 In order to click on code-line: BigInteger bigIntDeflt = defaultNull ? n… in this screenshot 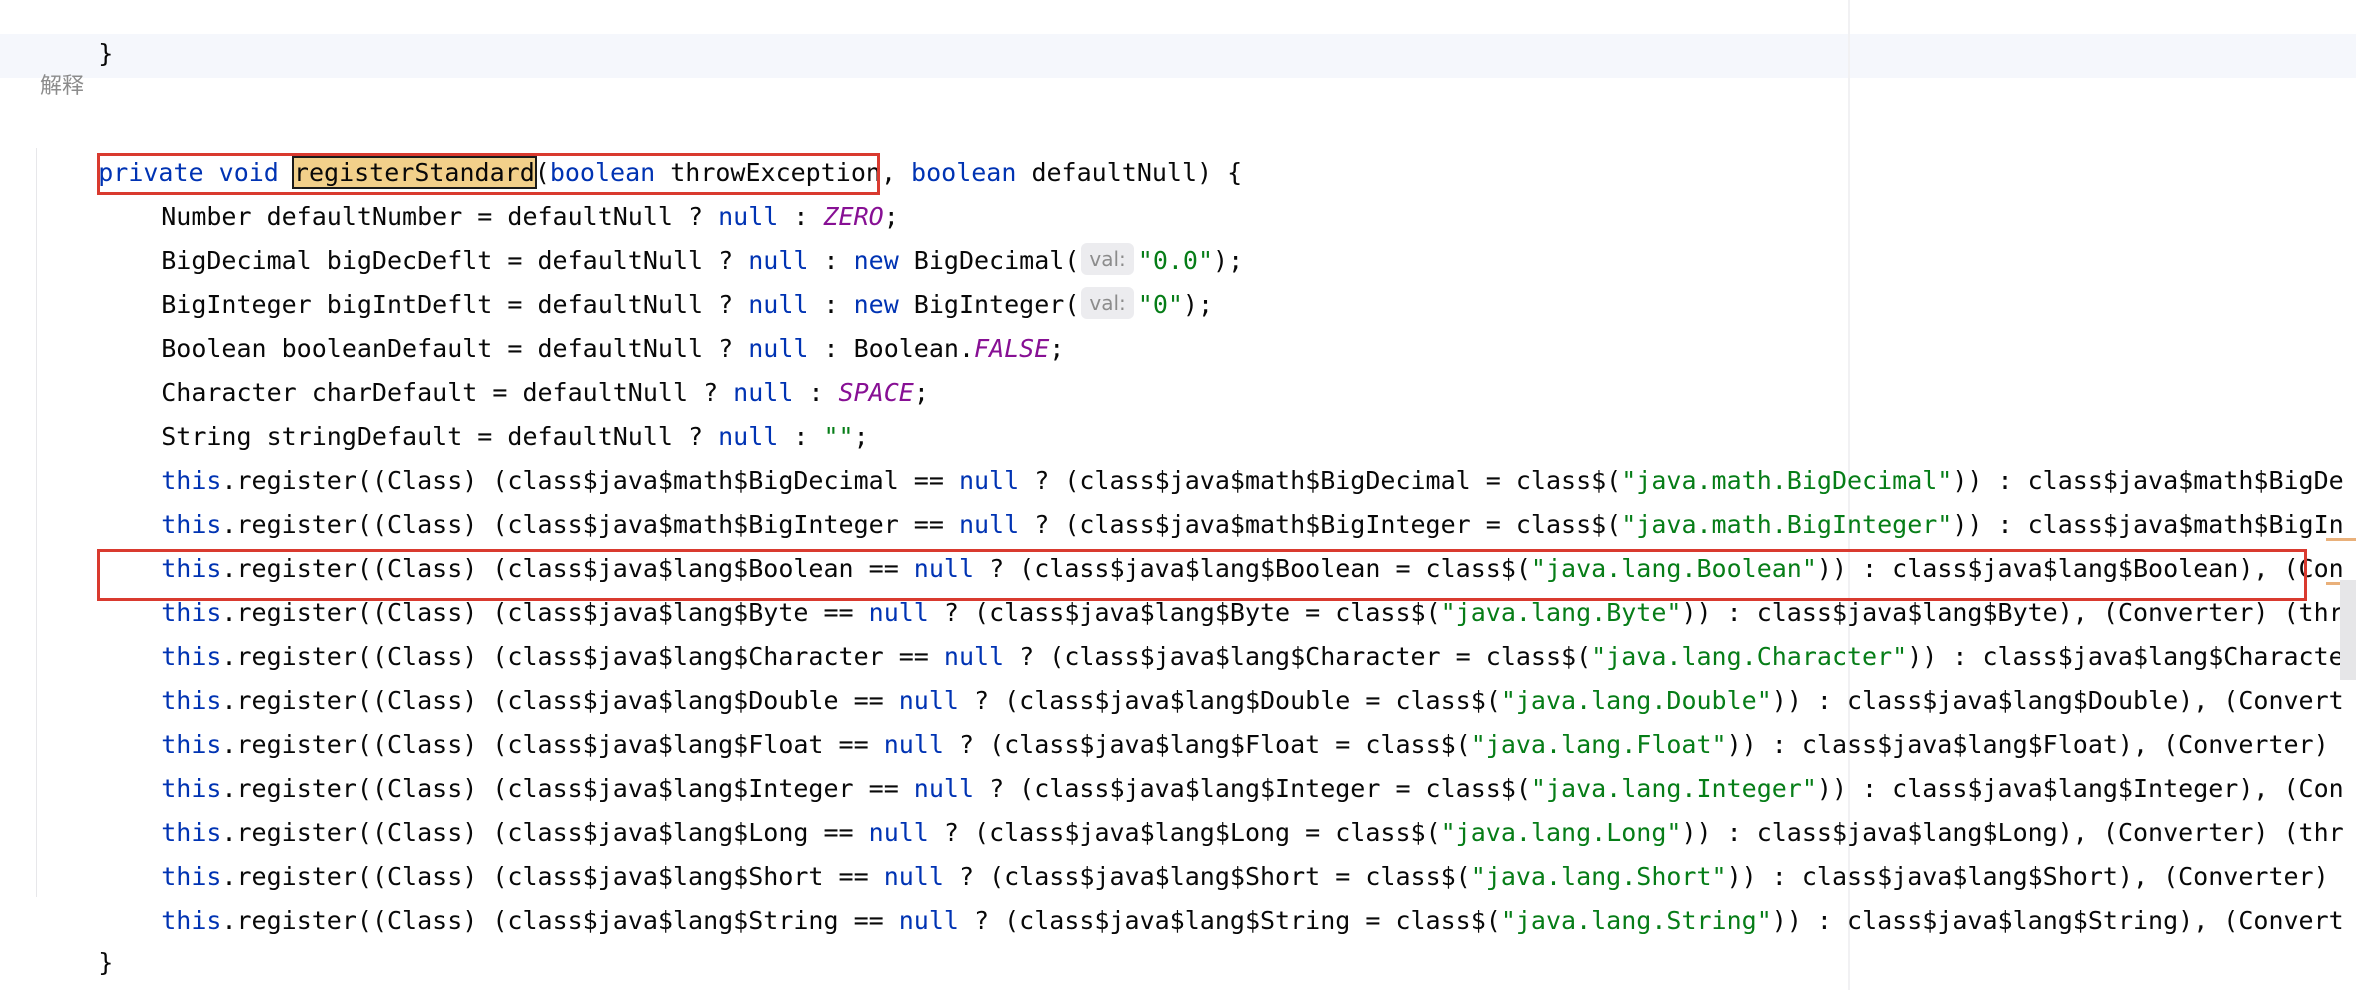, I will do `click(606, 279)`.